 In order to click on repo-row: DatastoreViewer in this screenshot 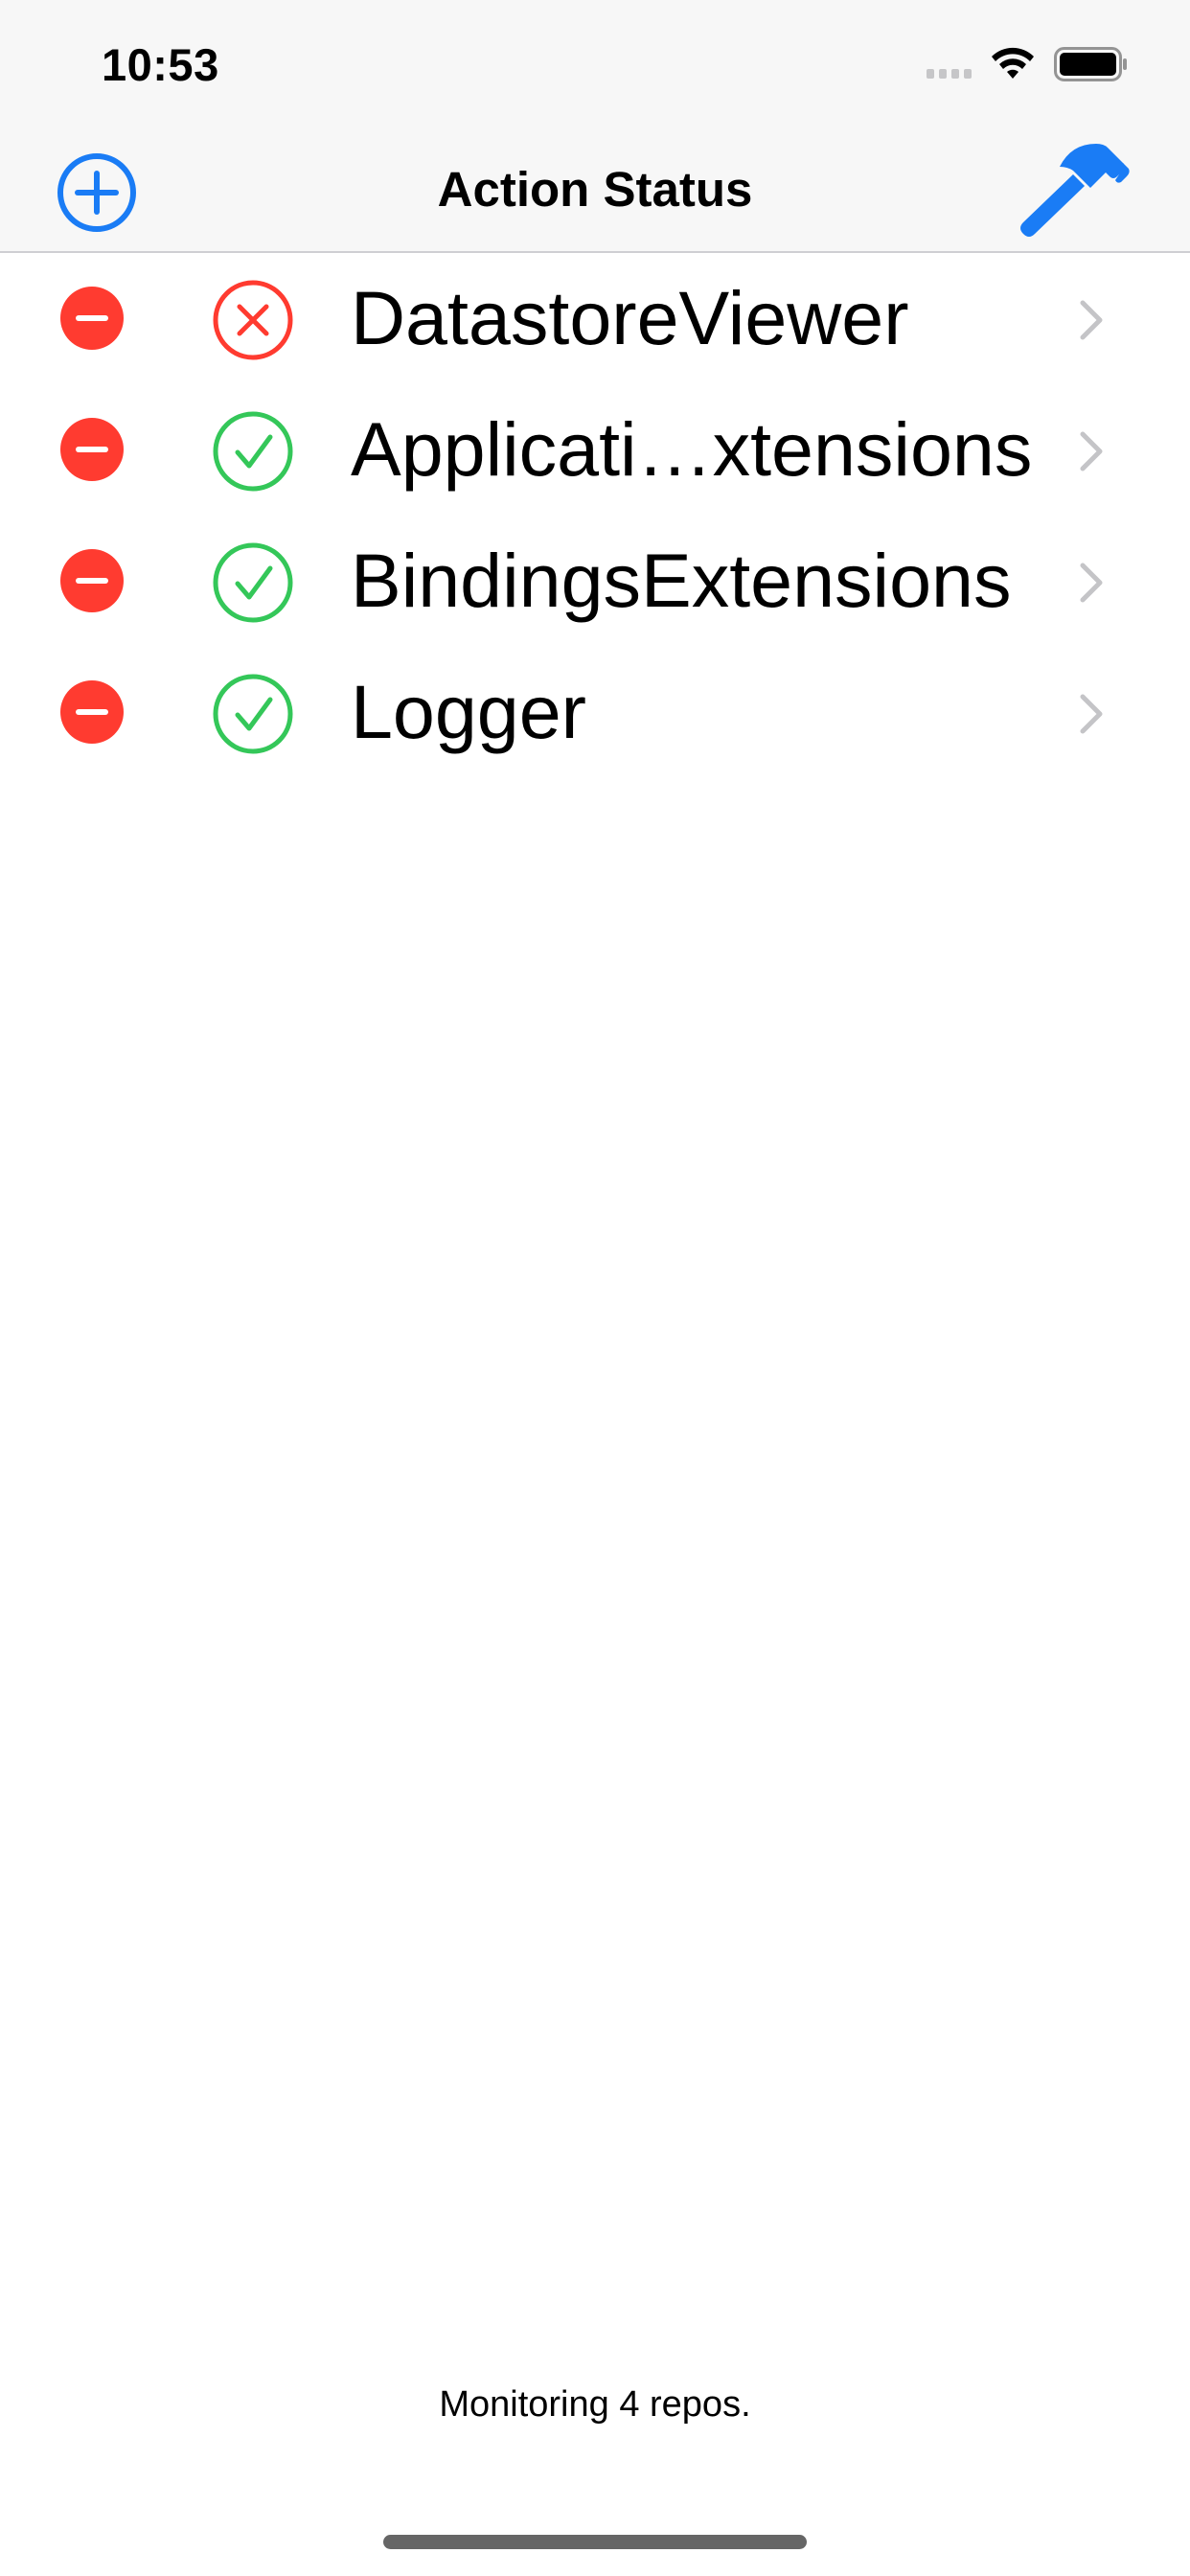, I will do `click(595, 318)`.